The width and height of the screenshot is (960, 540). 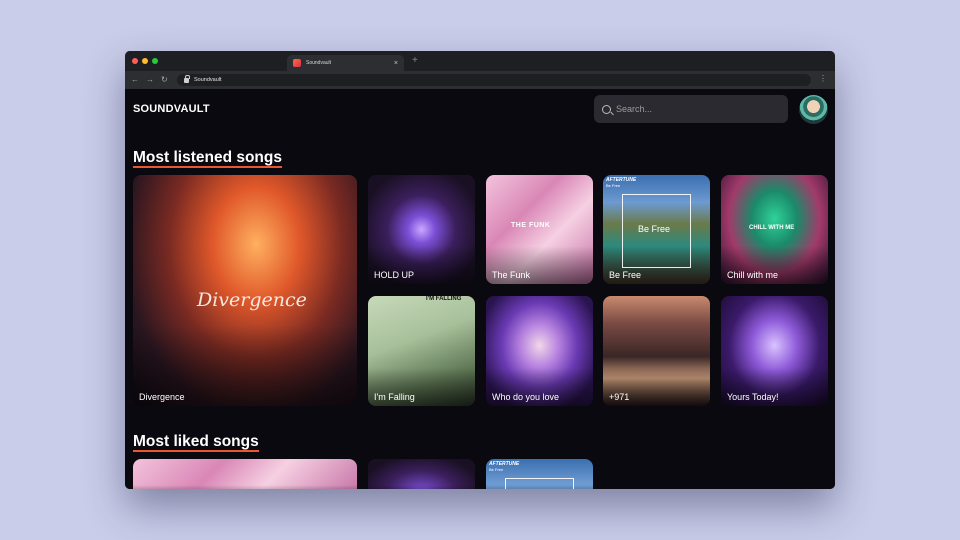 I want to click on card-label: +971, so click(x=619, y=397).